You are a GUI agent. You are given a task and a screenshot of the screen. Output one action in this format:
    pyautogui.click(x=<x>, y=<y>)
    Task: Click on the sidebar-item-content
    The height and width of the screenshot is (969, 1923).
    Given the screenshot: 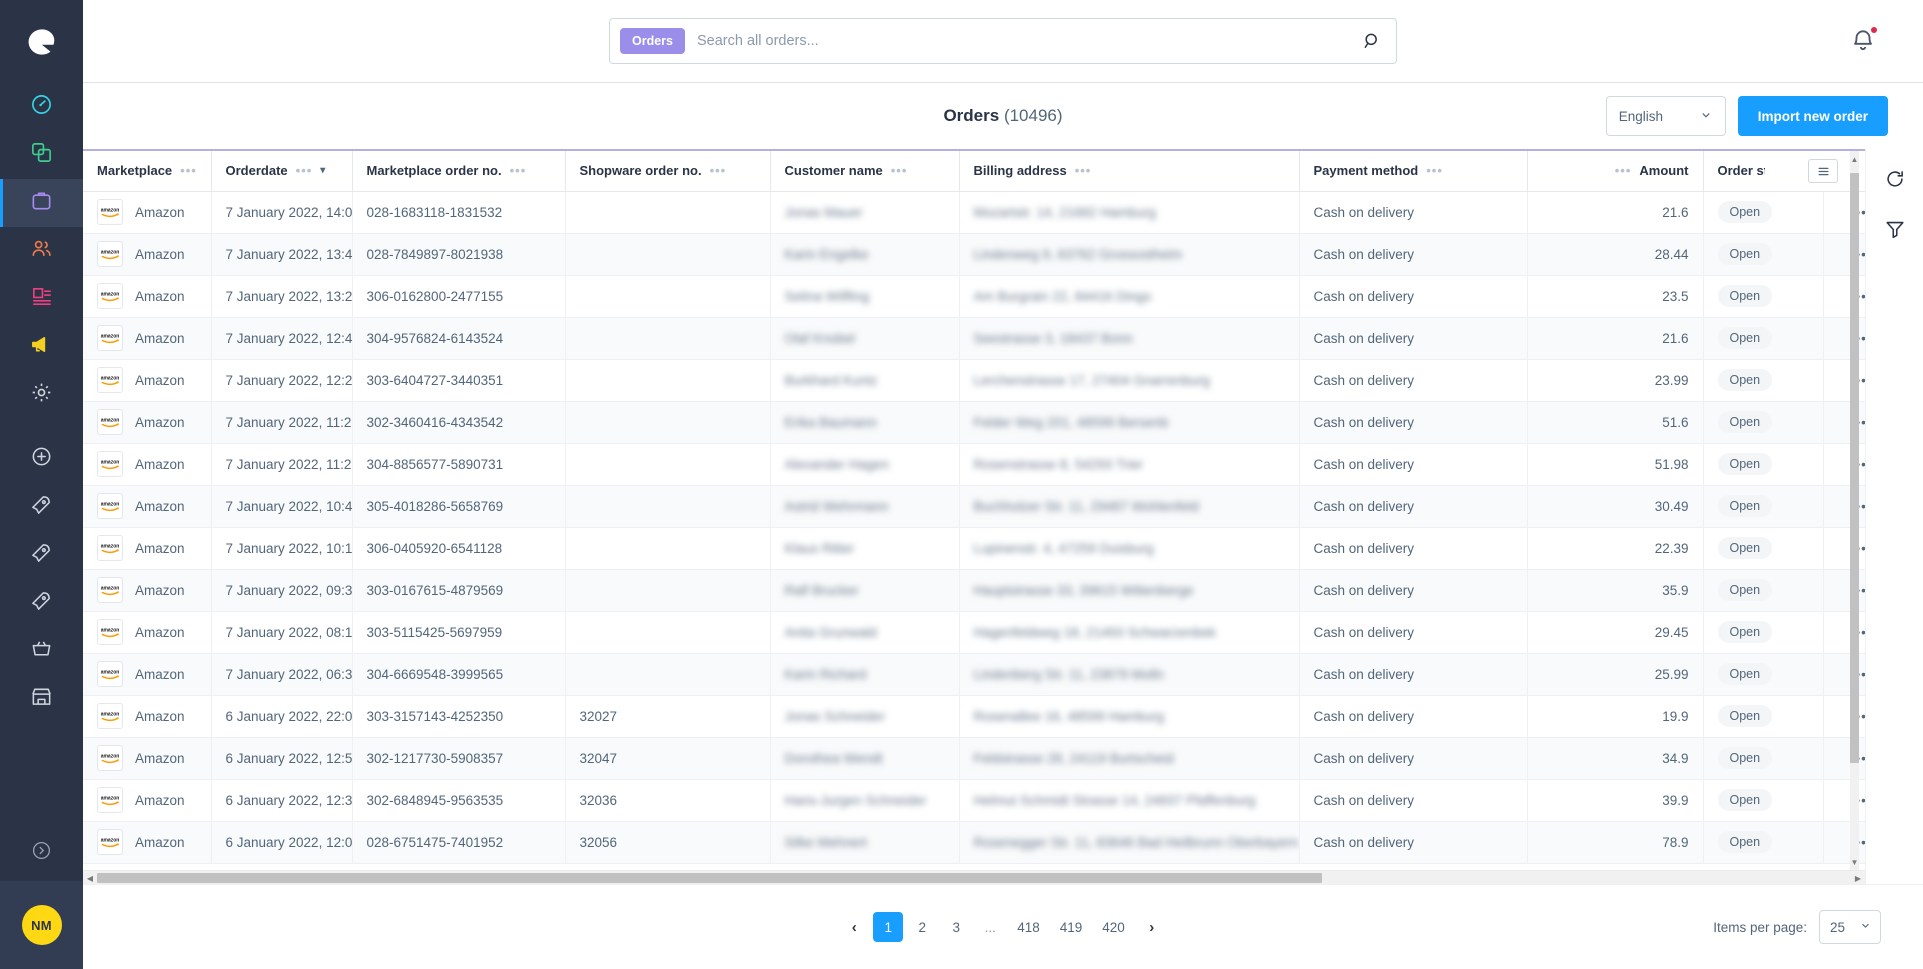 What is the action you would take?
    pyautogui.click(x=41, y=299)
    